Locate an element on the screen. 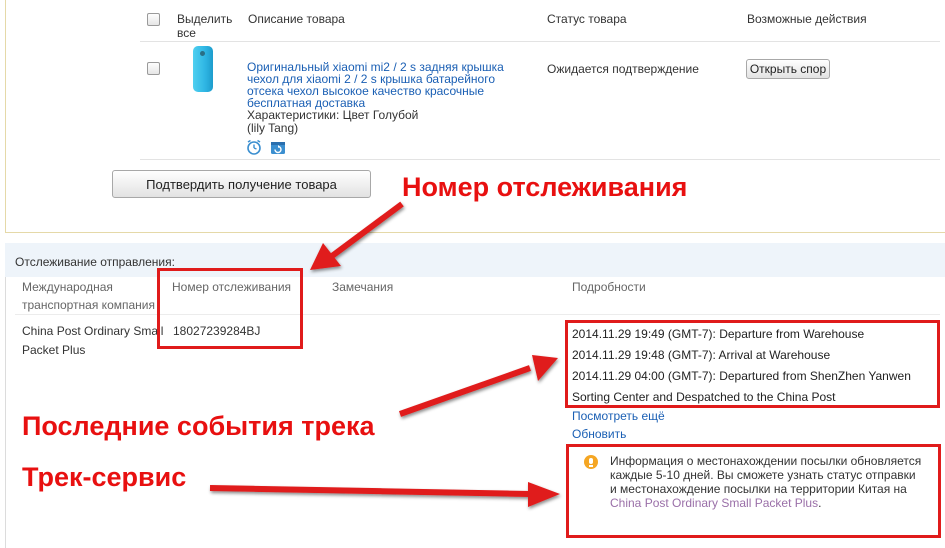 The image size is (945, 548). column-details: Подробности is located at coordinates (609, 287).